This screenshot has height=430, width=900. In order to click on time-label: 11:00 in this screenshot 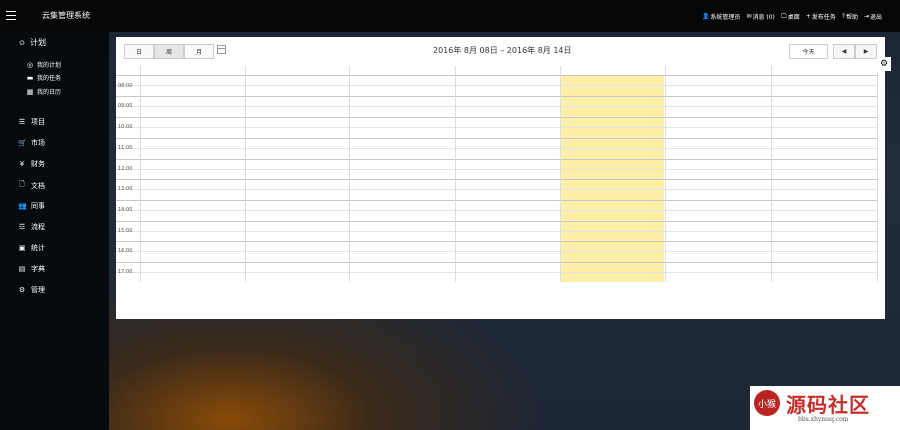, I will do `click(125, 148)`.